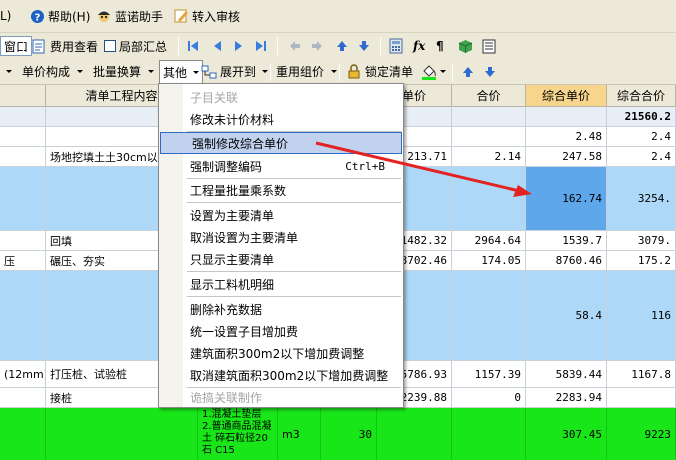  Describe the element at coordinates (641, 199) in the screenshot. I see `table-cell: 3254.` at that location.